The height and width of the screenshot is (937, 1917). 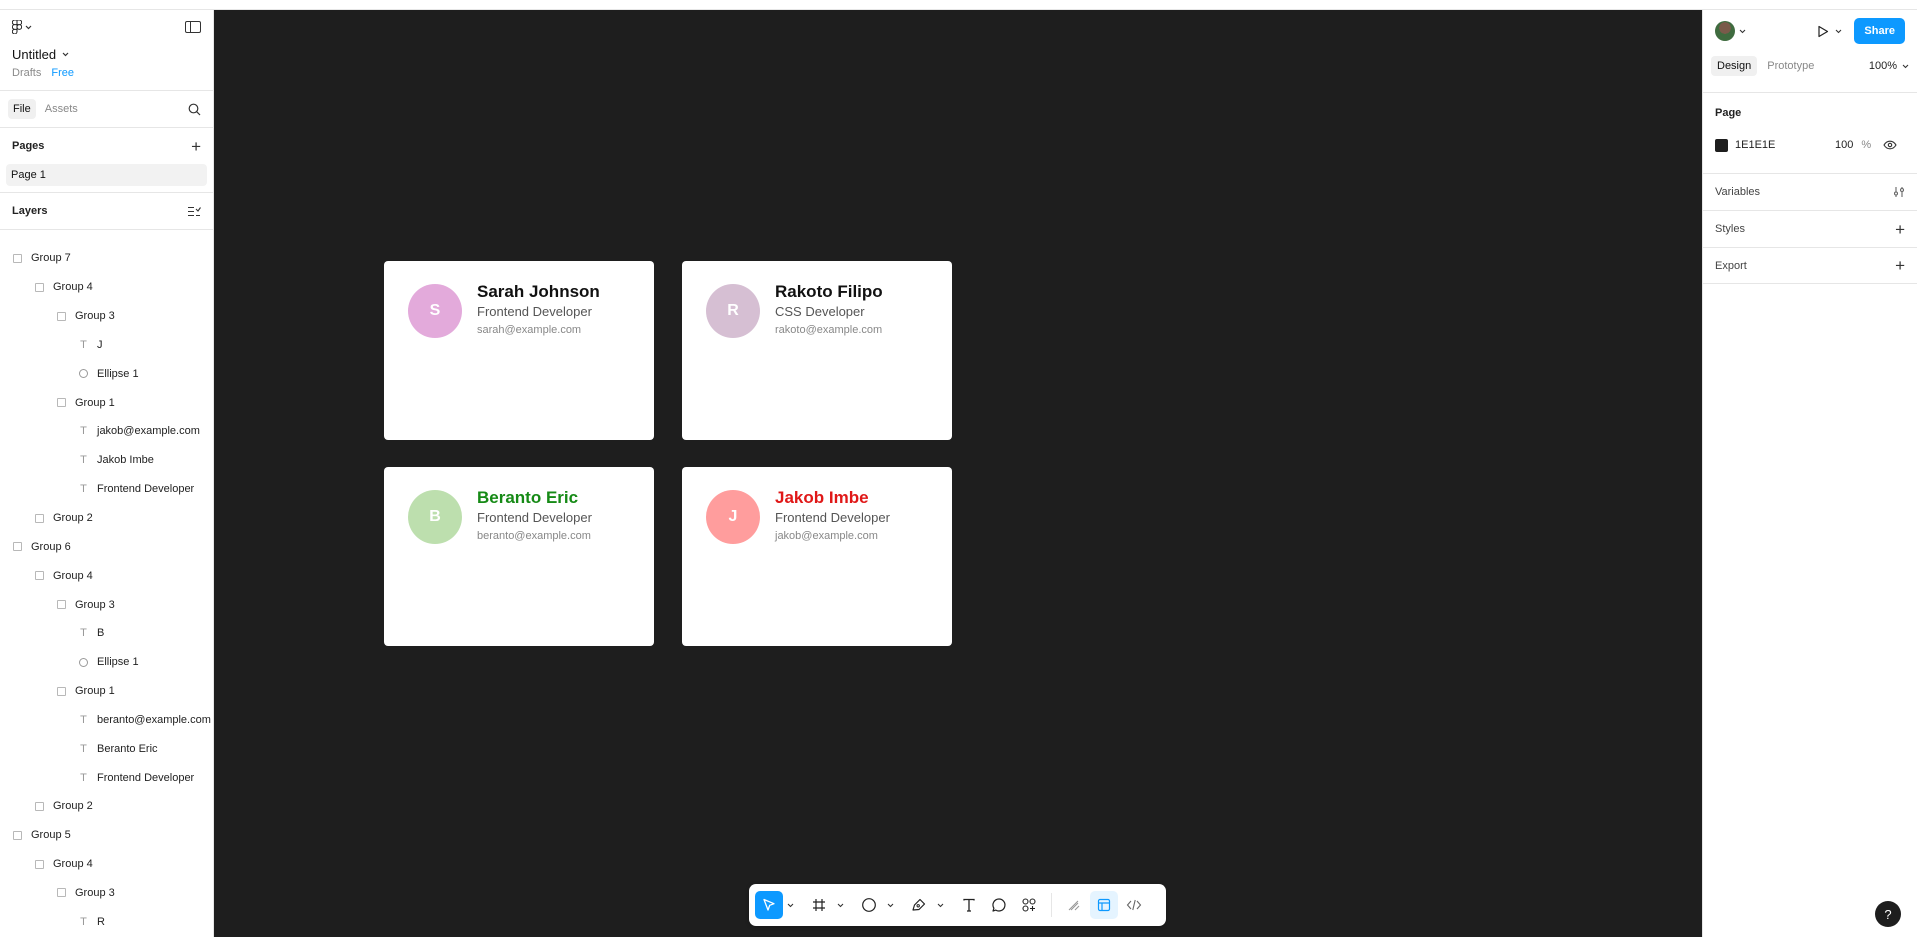 What do you see at coordinates (1810, 31) in the screenshot?
I see `right-top-bar: Share` at bounding box center [1810, 31].